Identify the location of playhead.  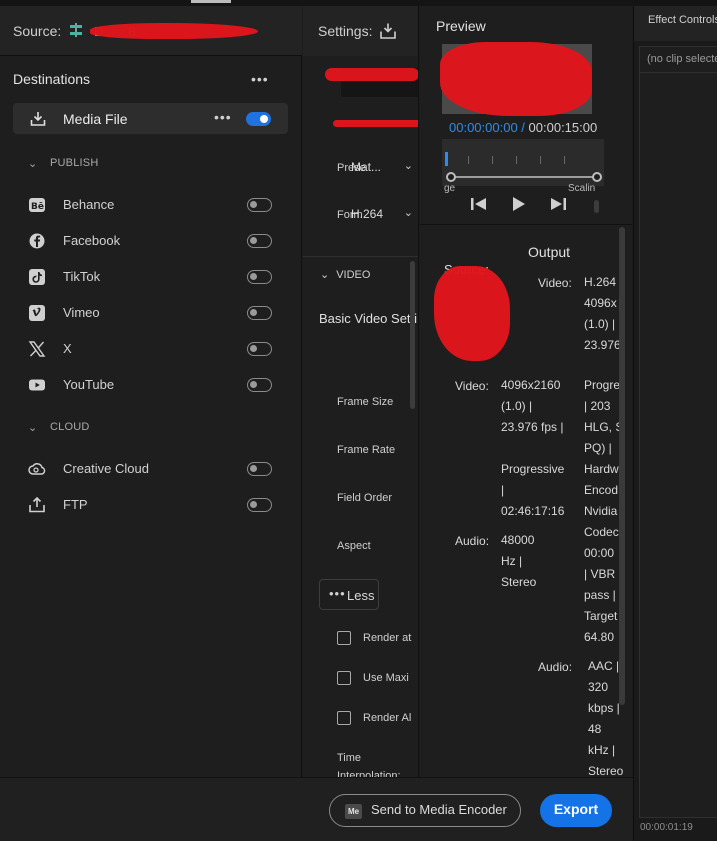
(446, 159).